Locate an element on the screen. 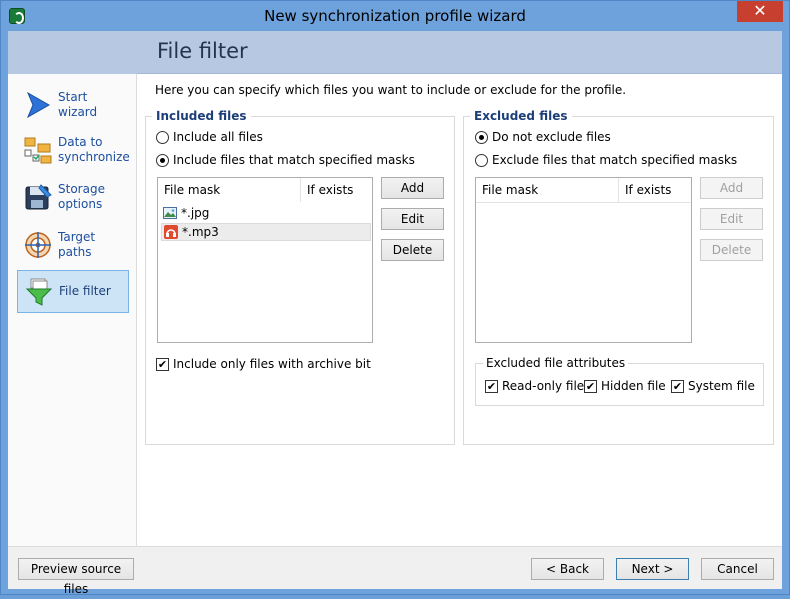 Image resolution: width=790 pixels, height=599 pixels. exclude-masks-radio: Exclude files that match specified masks is located at coordinates (606, 160).